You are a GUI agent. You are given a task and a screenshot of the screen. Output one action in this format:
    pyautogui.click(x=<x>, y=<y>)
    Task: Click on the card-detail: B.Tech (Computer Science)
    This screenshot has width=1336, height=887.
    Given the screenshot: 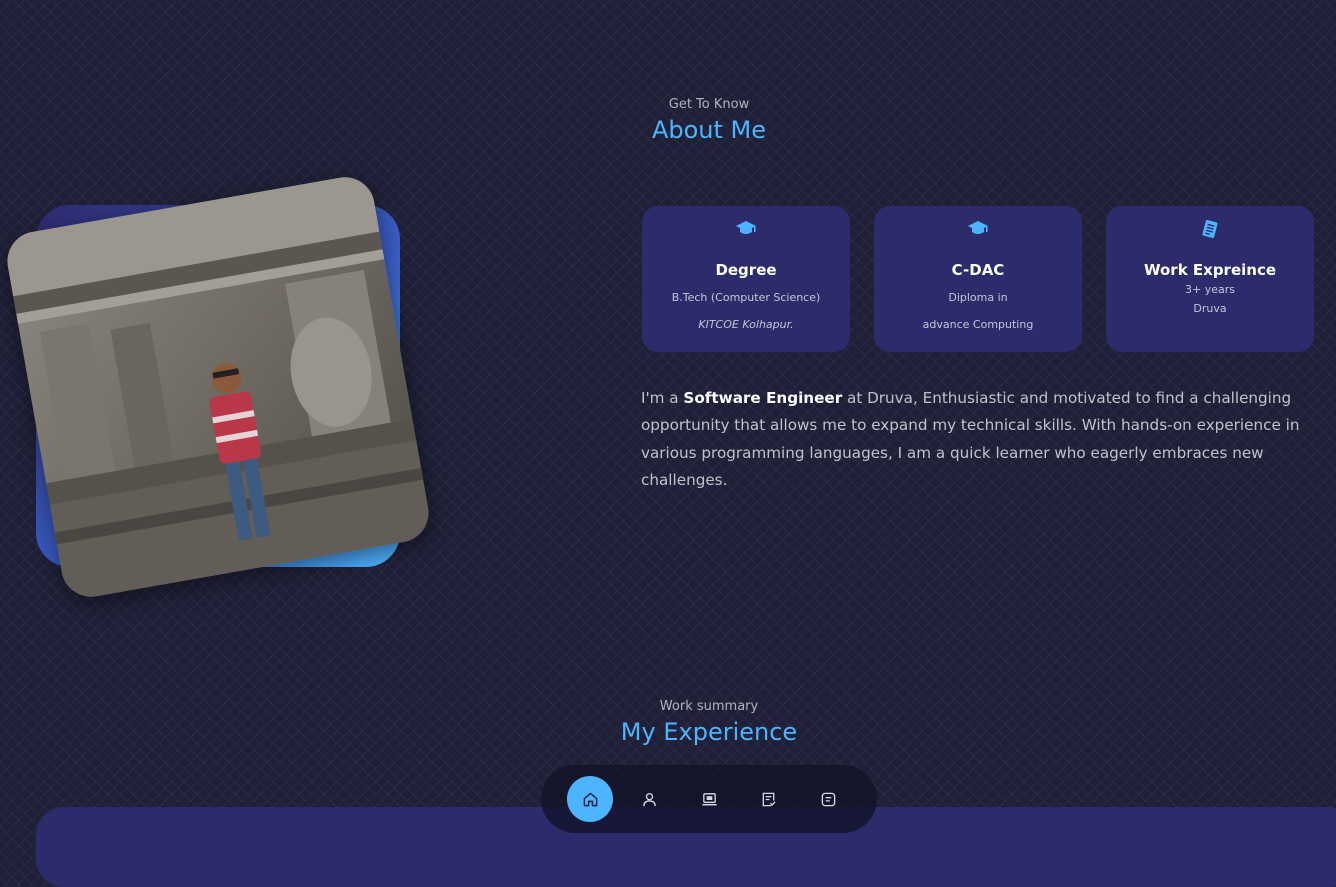 What is the action you would take?
    pyautogui.click(x=746, y=297)
    